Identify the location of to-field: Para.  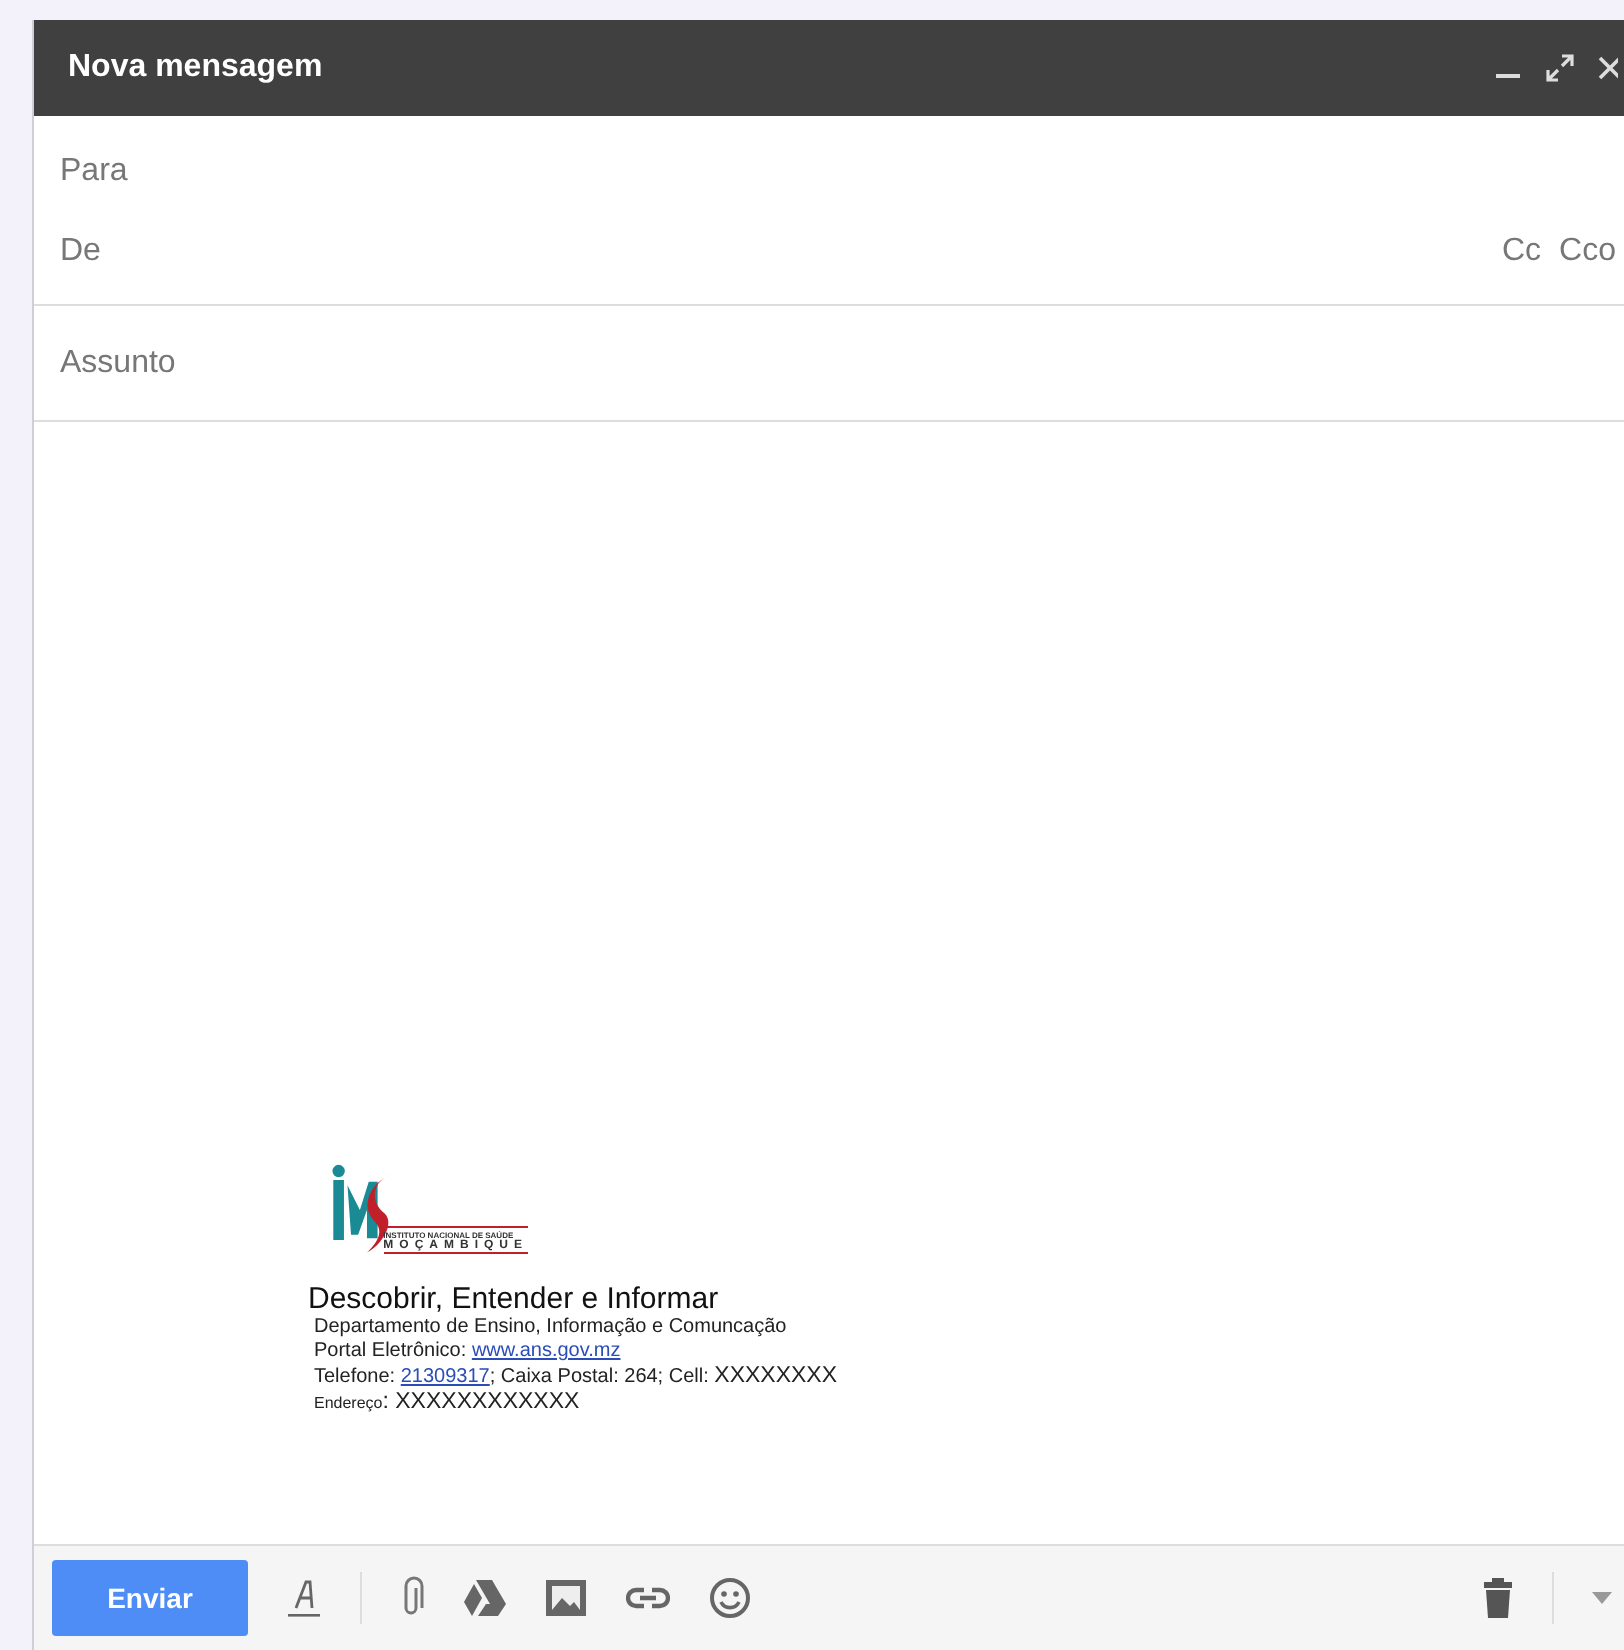
(94, 172).